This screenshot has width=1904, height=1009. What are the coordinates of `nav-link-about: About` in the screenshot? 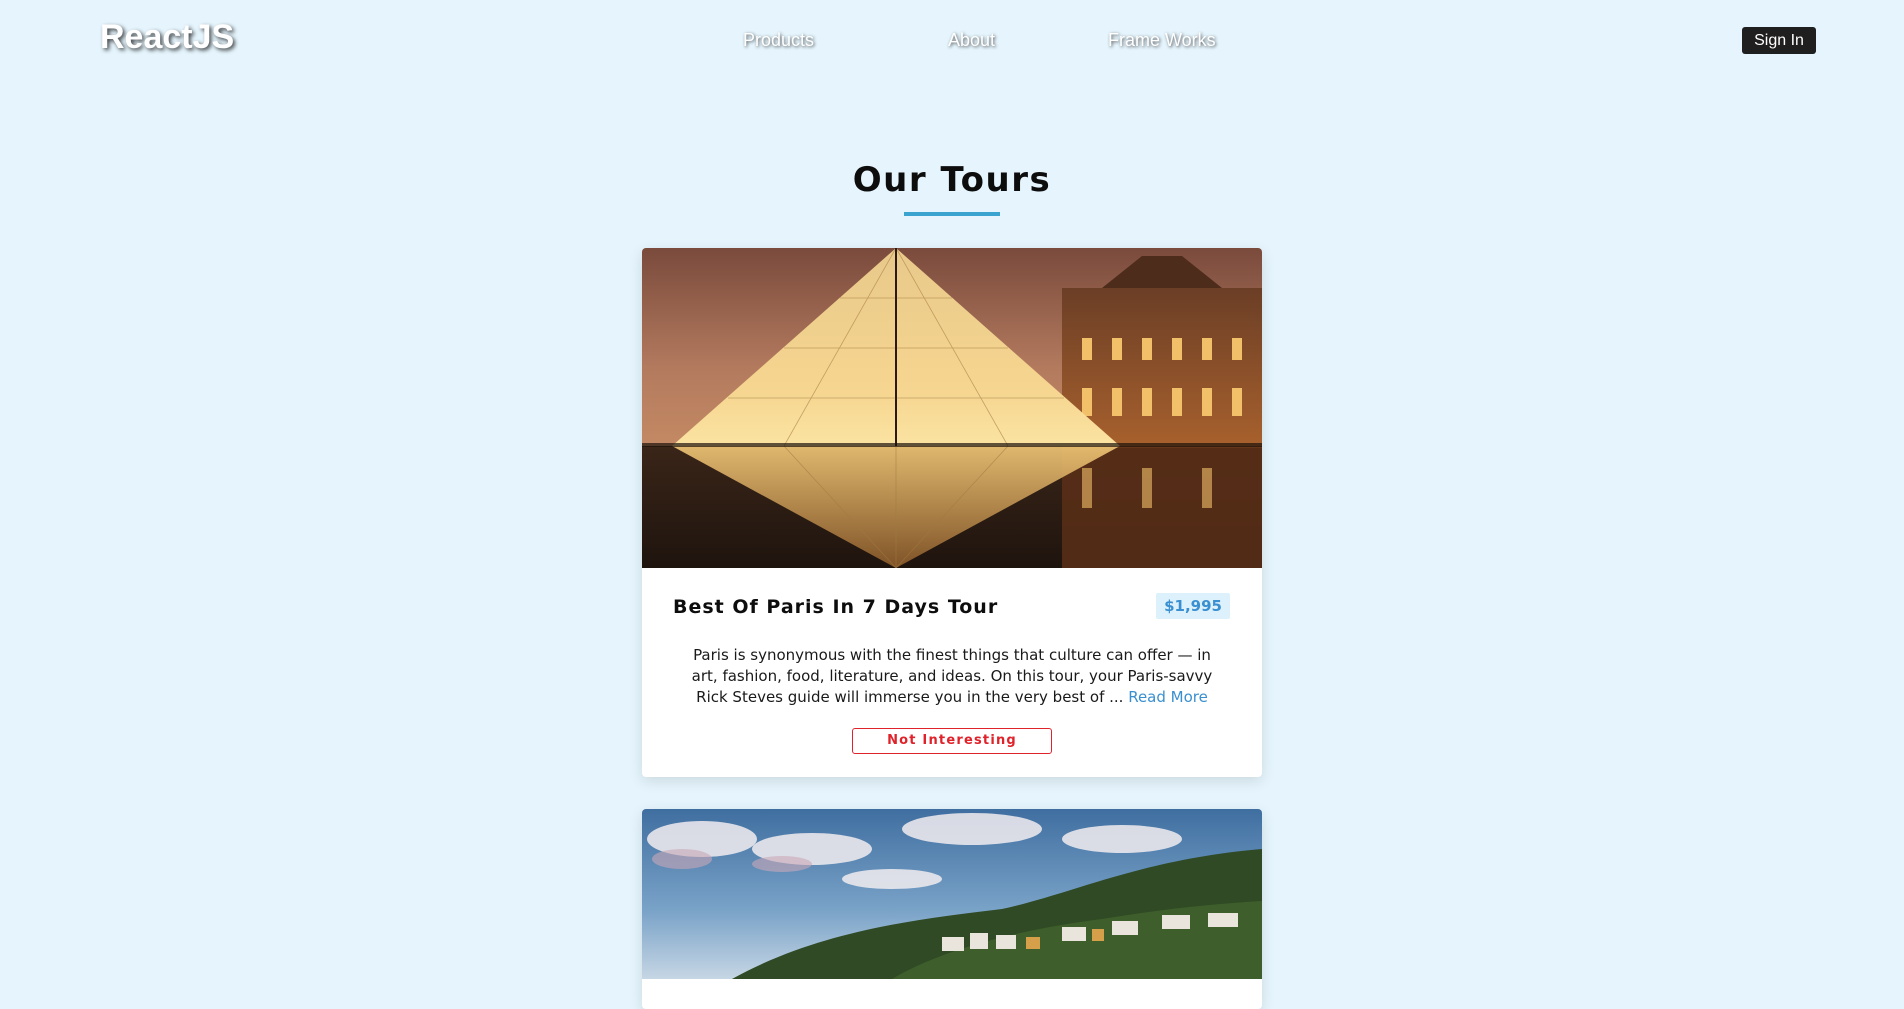 It's located at (971, 40).